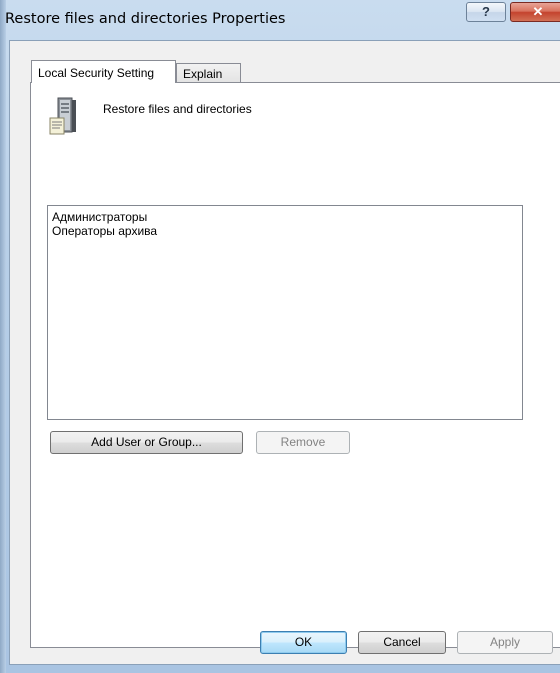 The width and height of the screenshot is (560, 673). I want to click on tab-explain: Explain, so click(208, 73).